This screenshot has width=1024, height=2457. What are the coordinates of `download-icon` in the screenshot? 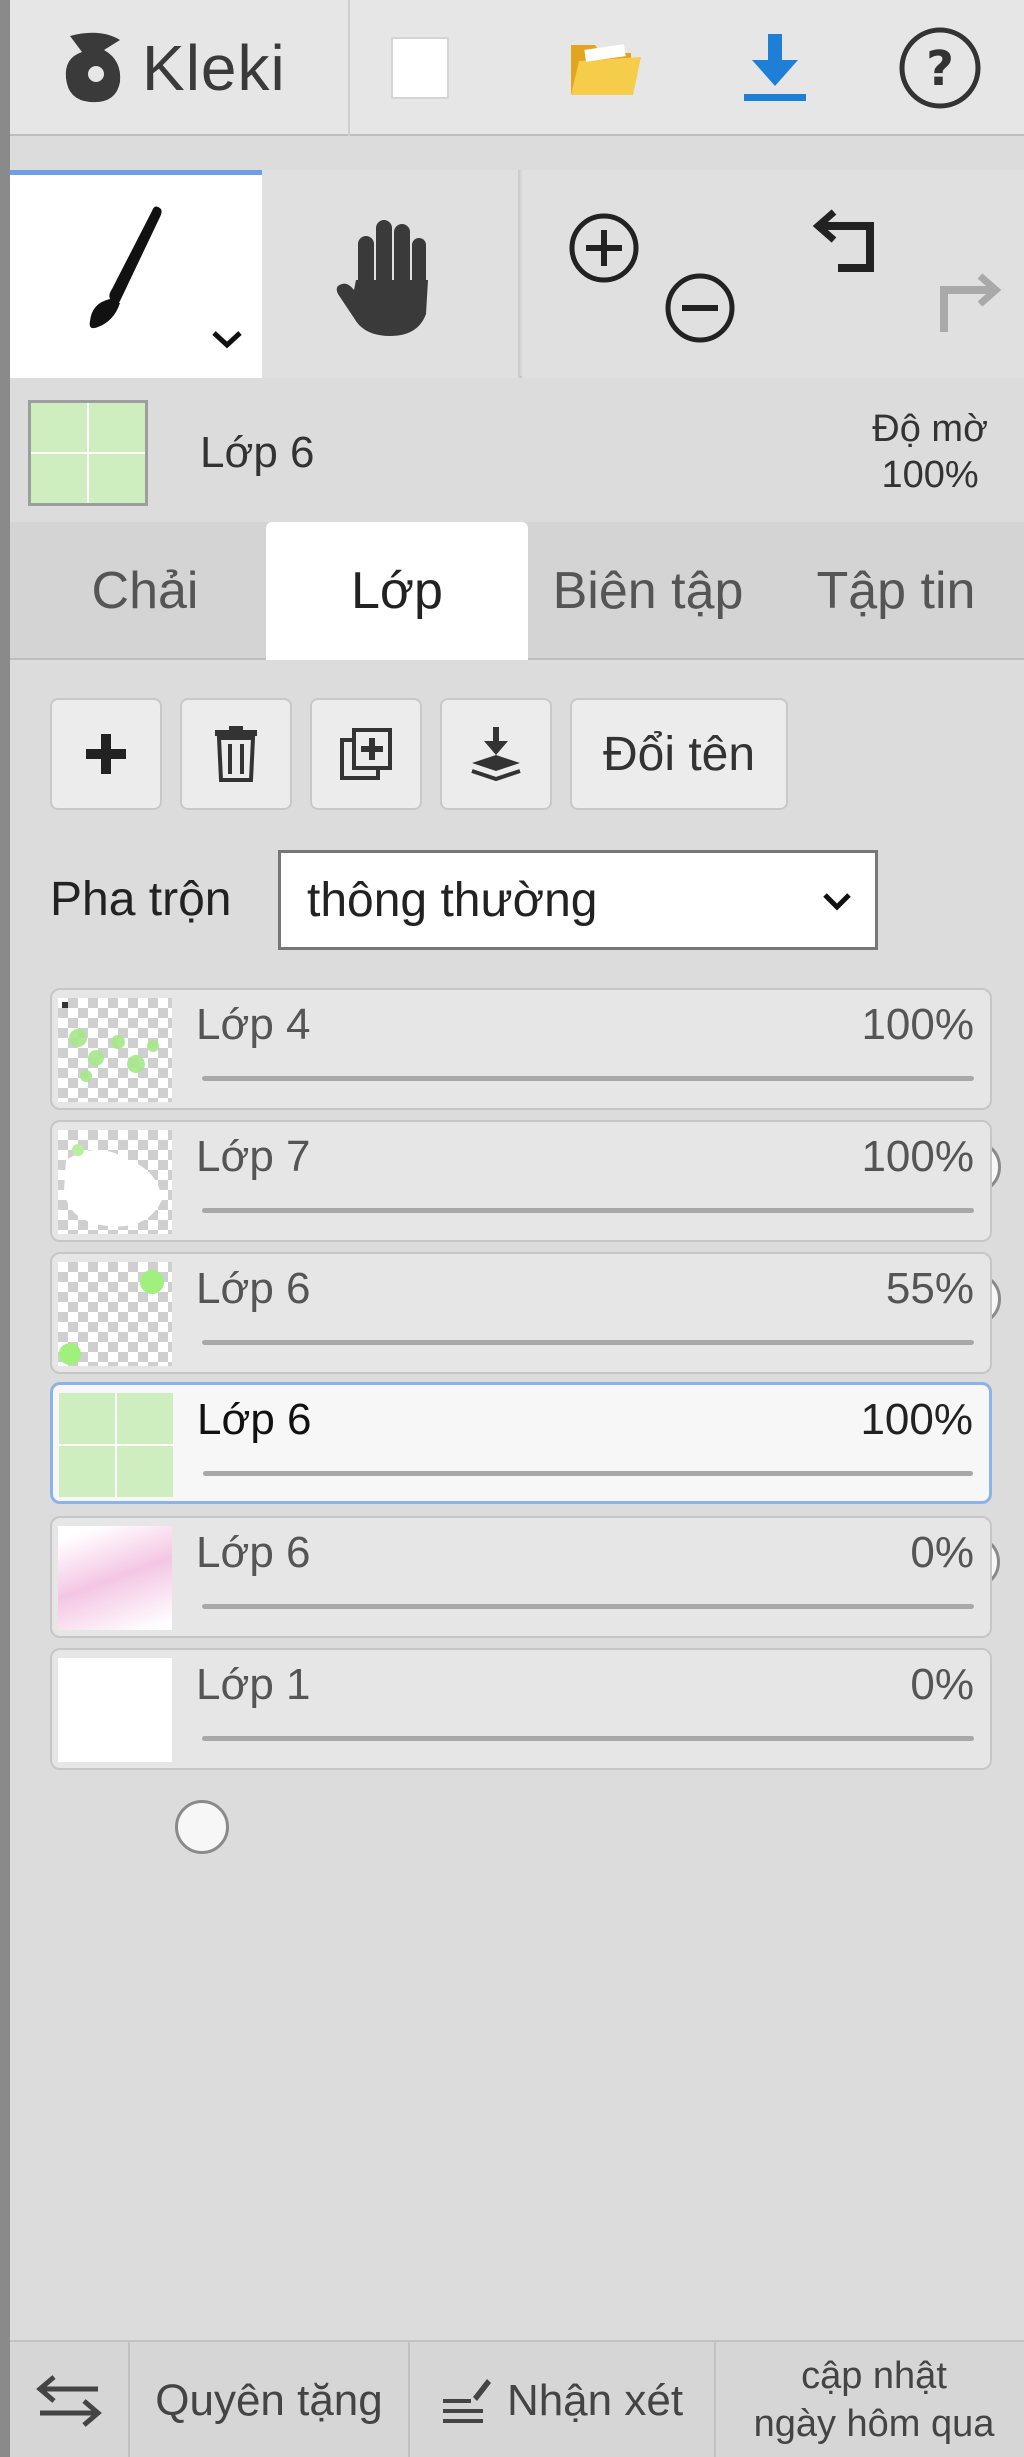 It's located at (775, 68).